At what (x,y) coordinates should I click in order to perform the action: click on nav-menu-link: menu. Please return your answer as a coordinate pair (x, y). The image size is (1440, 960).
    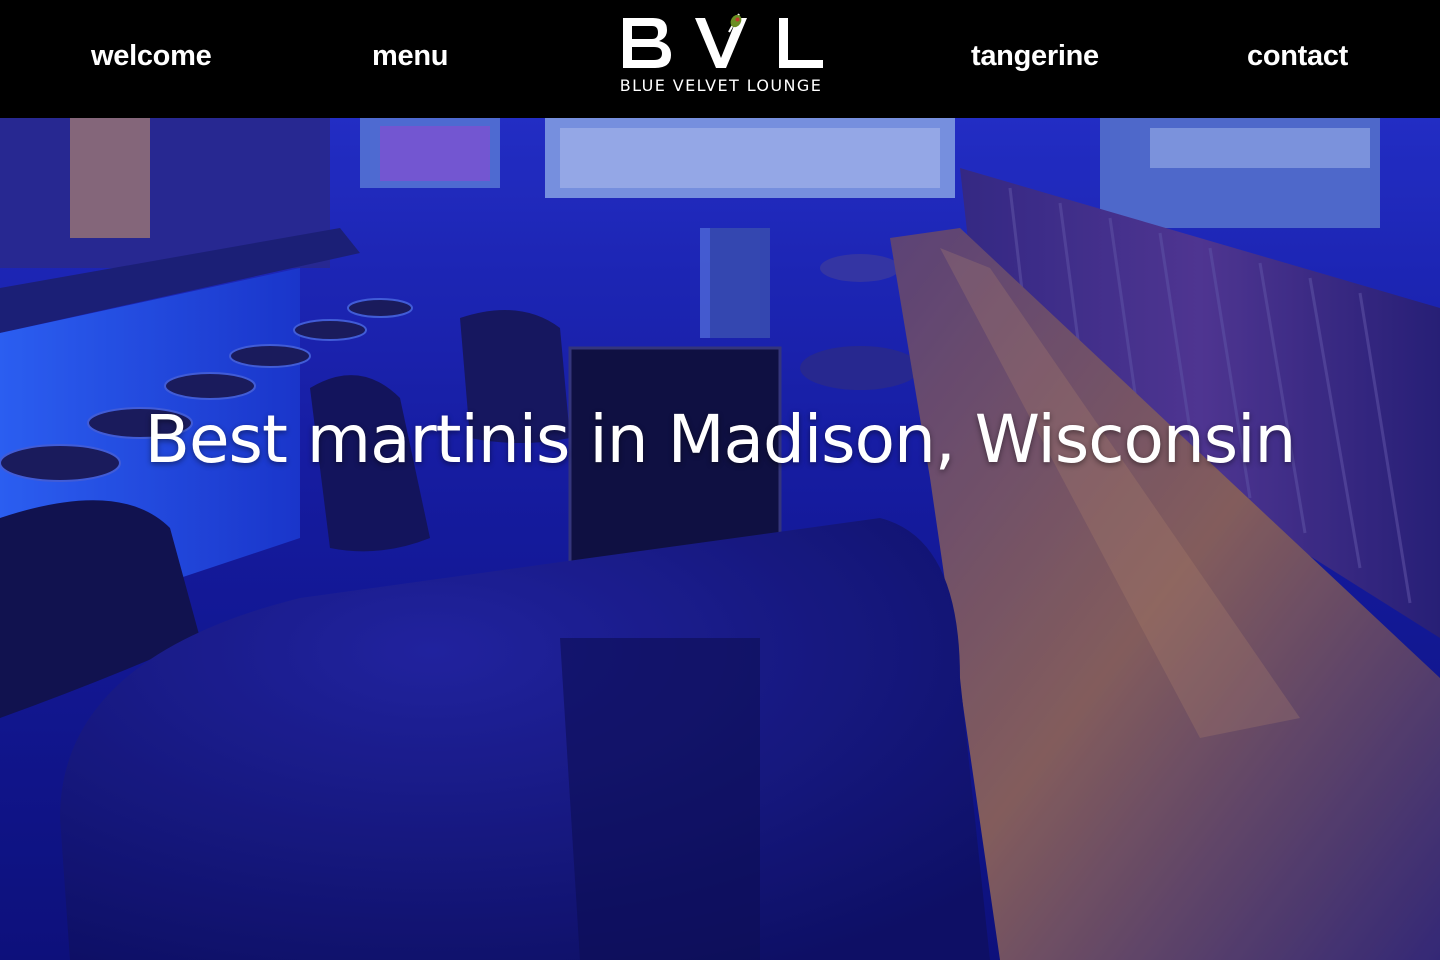
    Looking at the image, I should click on (410, 56).